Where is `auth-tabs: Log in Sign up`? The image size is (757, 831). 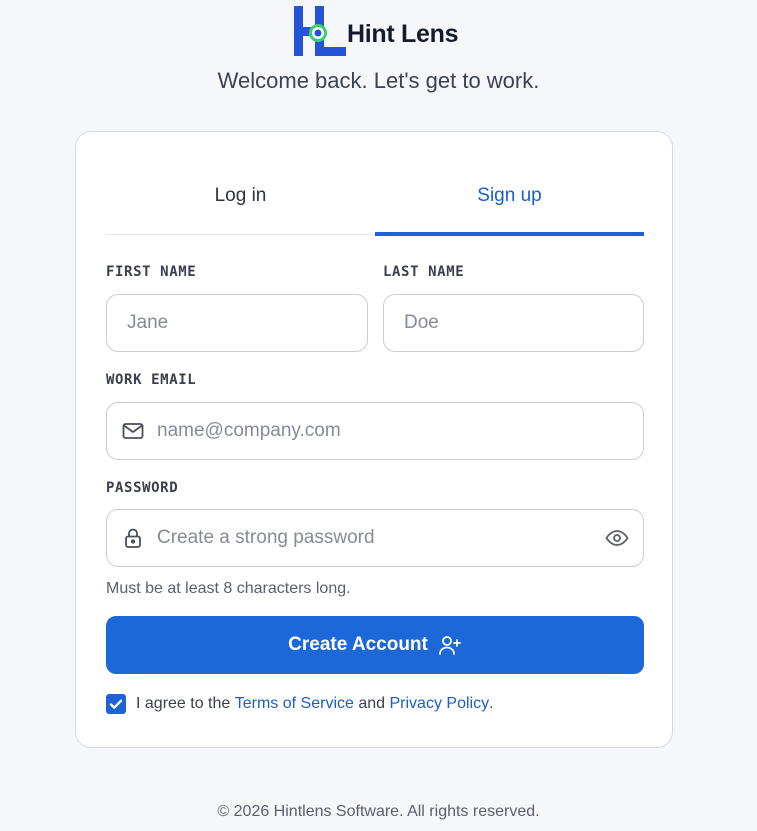 auth-tabs: Log in Sign up is located at coordinates (375, 199).